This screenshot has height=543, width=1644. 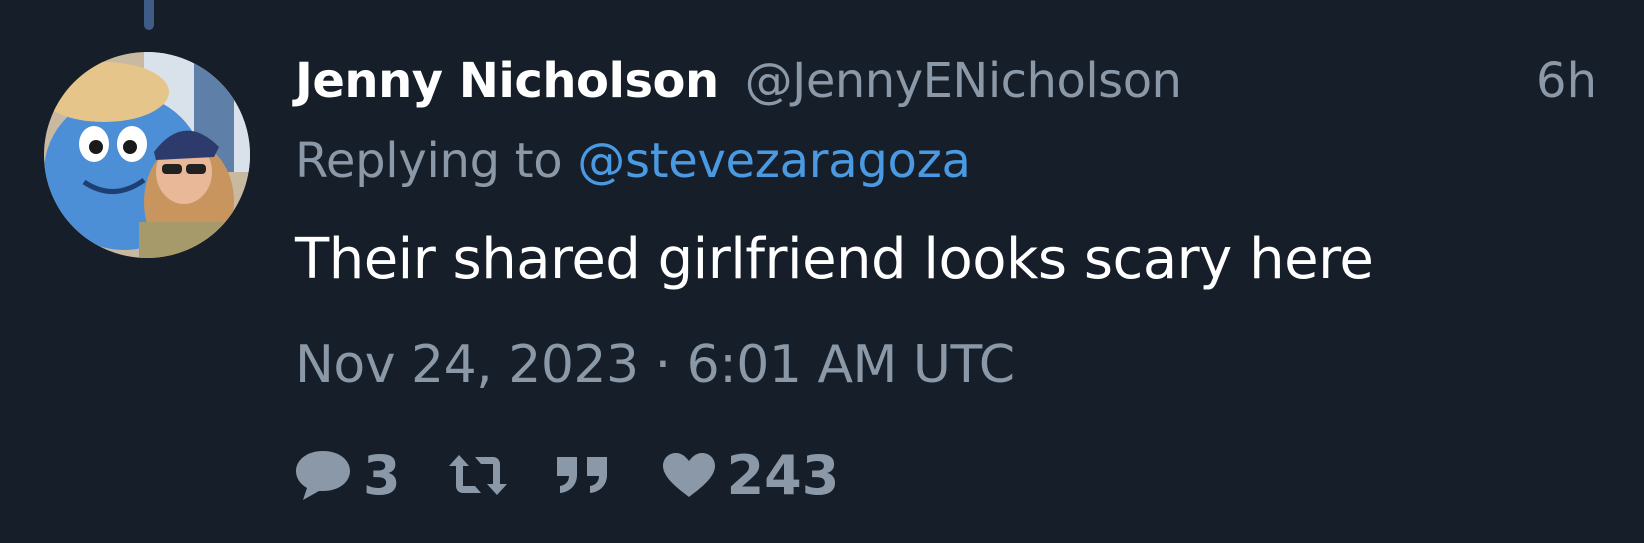 What do you see at coordinates (834, 259) in the screenshot?
I see `tweet-text: Their shared girlfriend looks scary here` at bounding box center [834, 259].